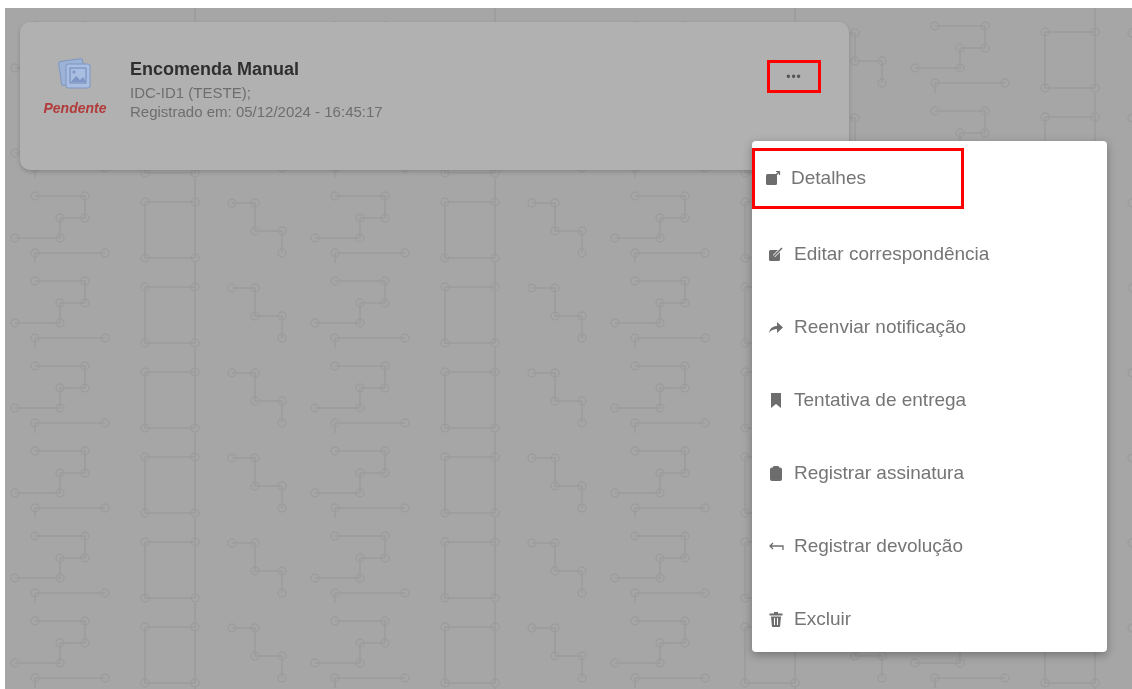 The height and width of the screenshot is (689, 1132). What do you see at coordinates (776, 327) in the screenshot?
I see `share-icon` at bounding box center [776, 327].